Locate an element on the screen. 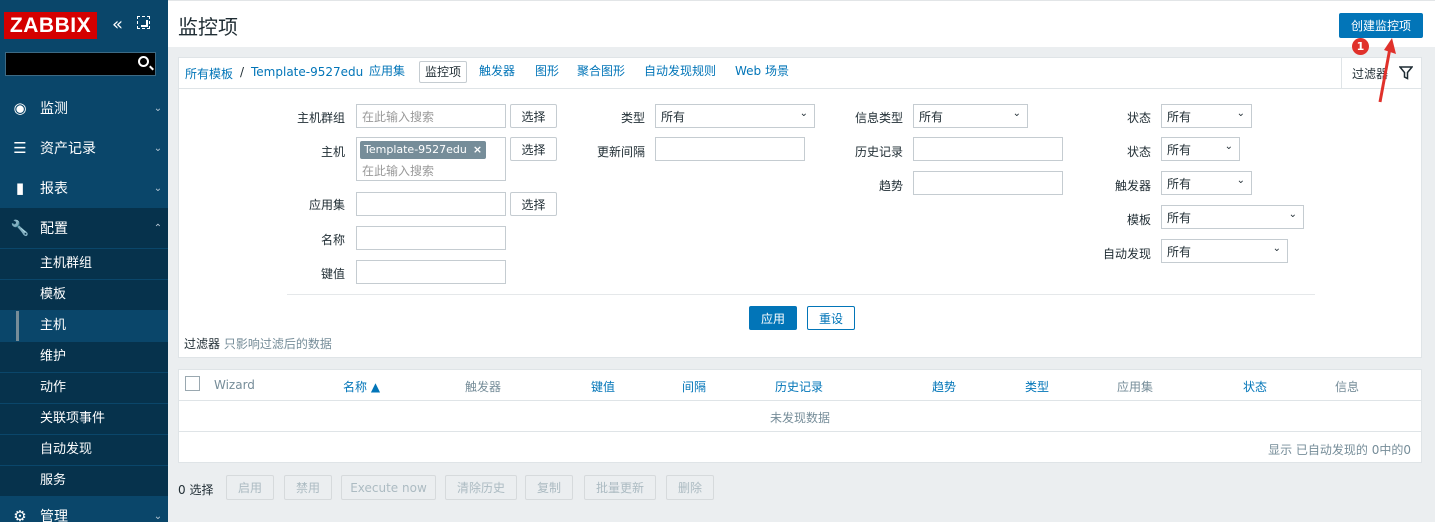 The height and width of the screenshot is (522, 1435). tab-screens: 聚合图形 is located at coordinates (601, 72).